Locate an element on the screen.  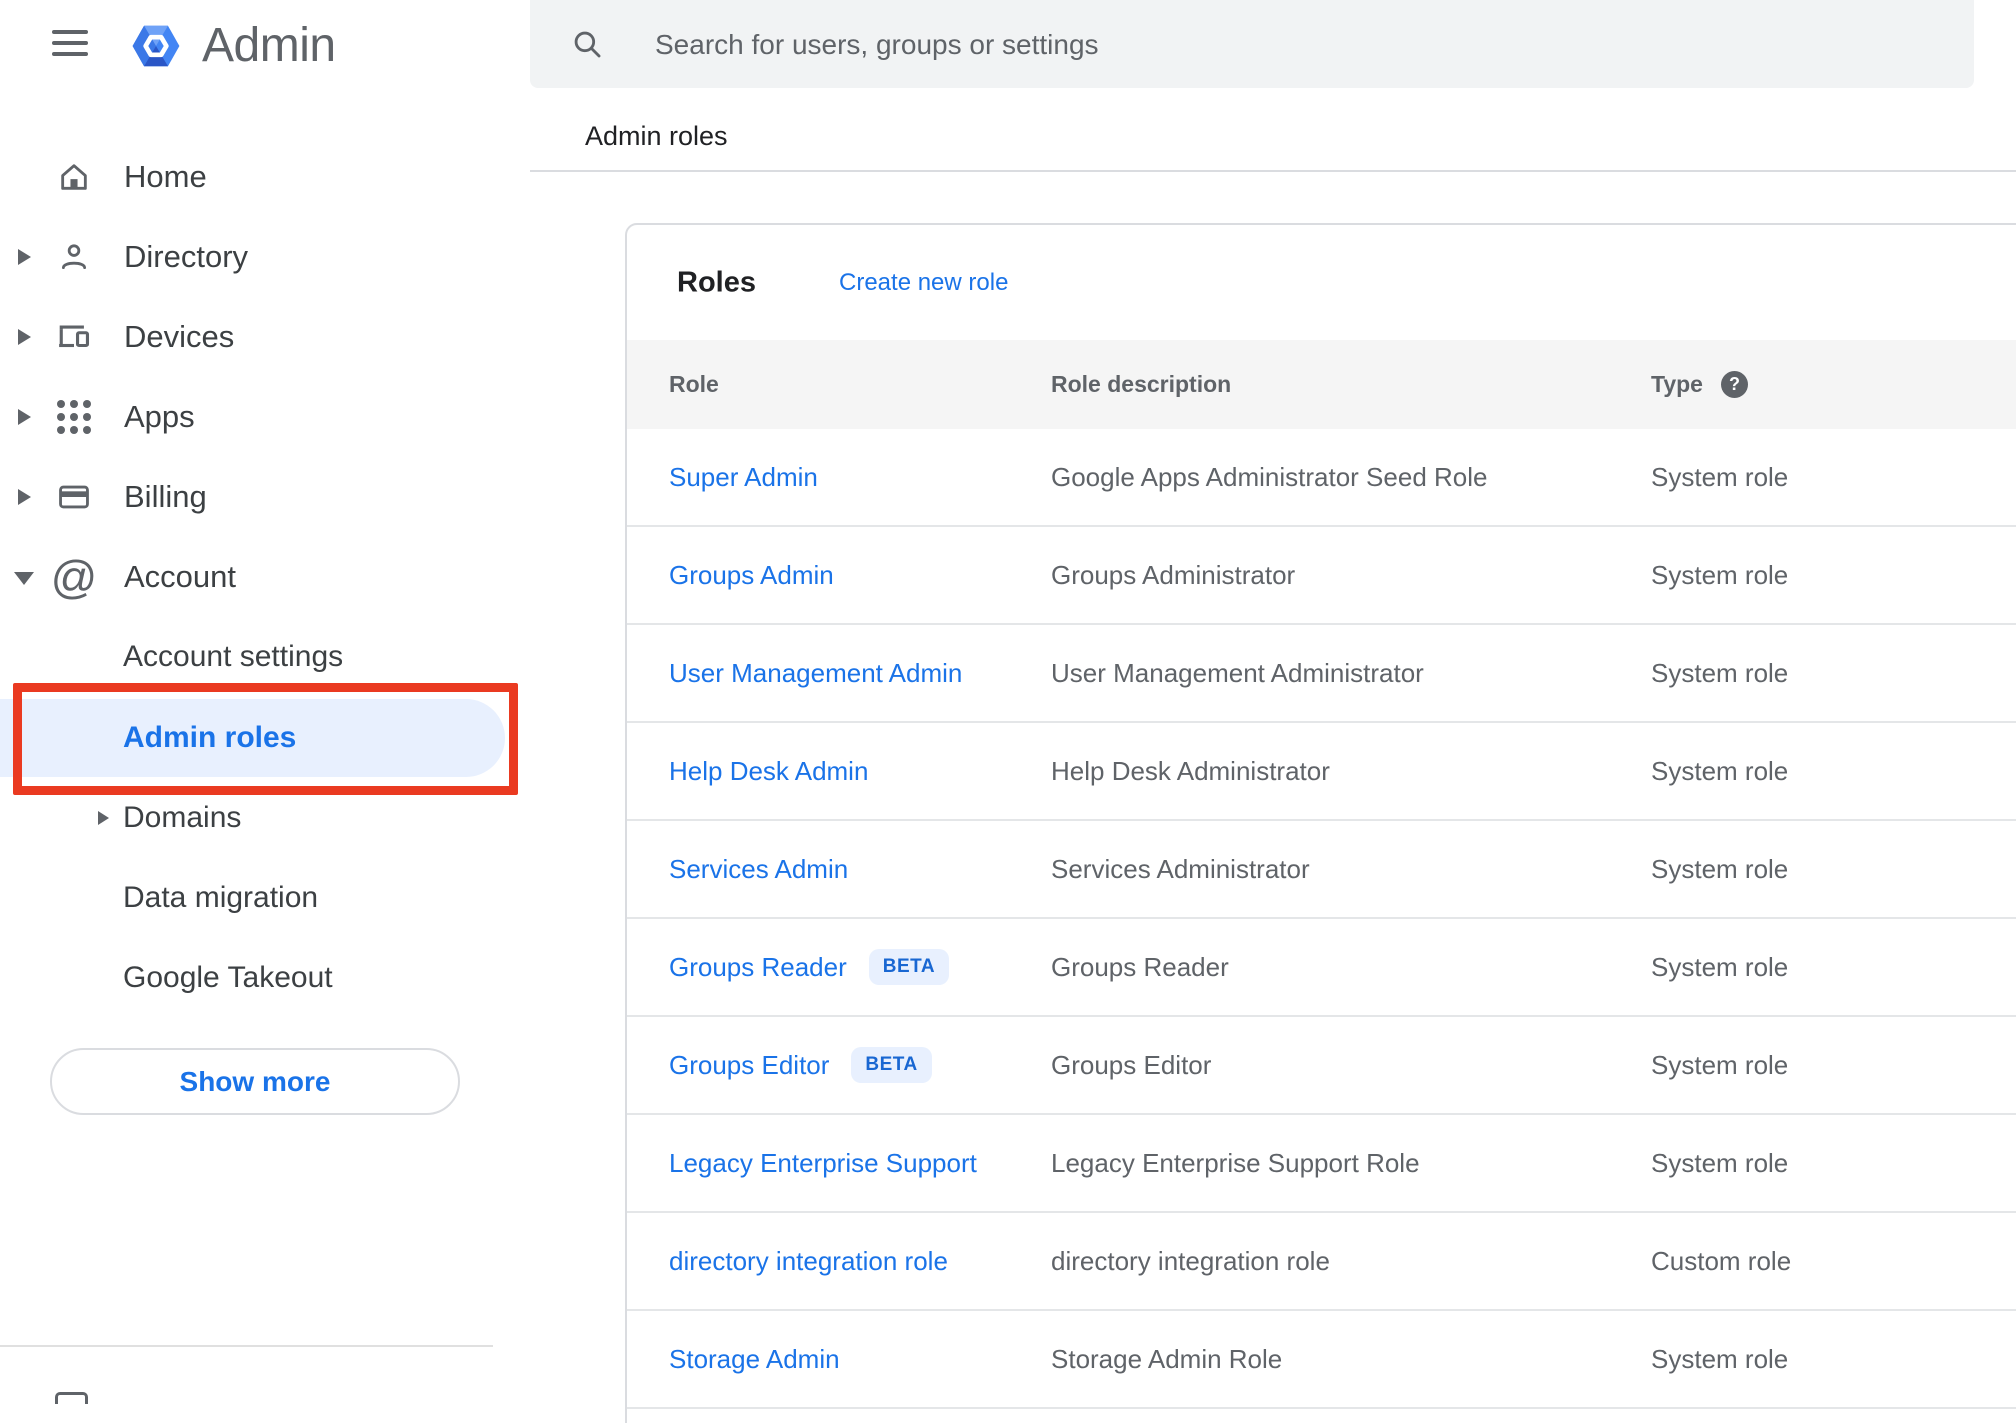
role-link: Storage Admin is located at coordinates (754, 1359).